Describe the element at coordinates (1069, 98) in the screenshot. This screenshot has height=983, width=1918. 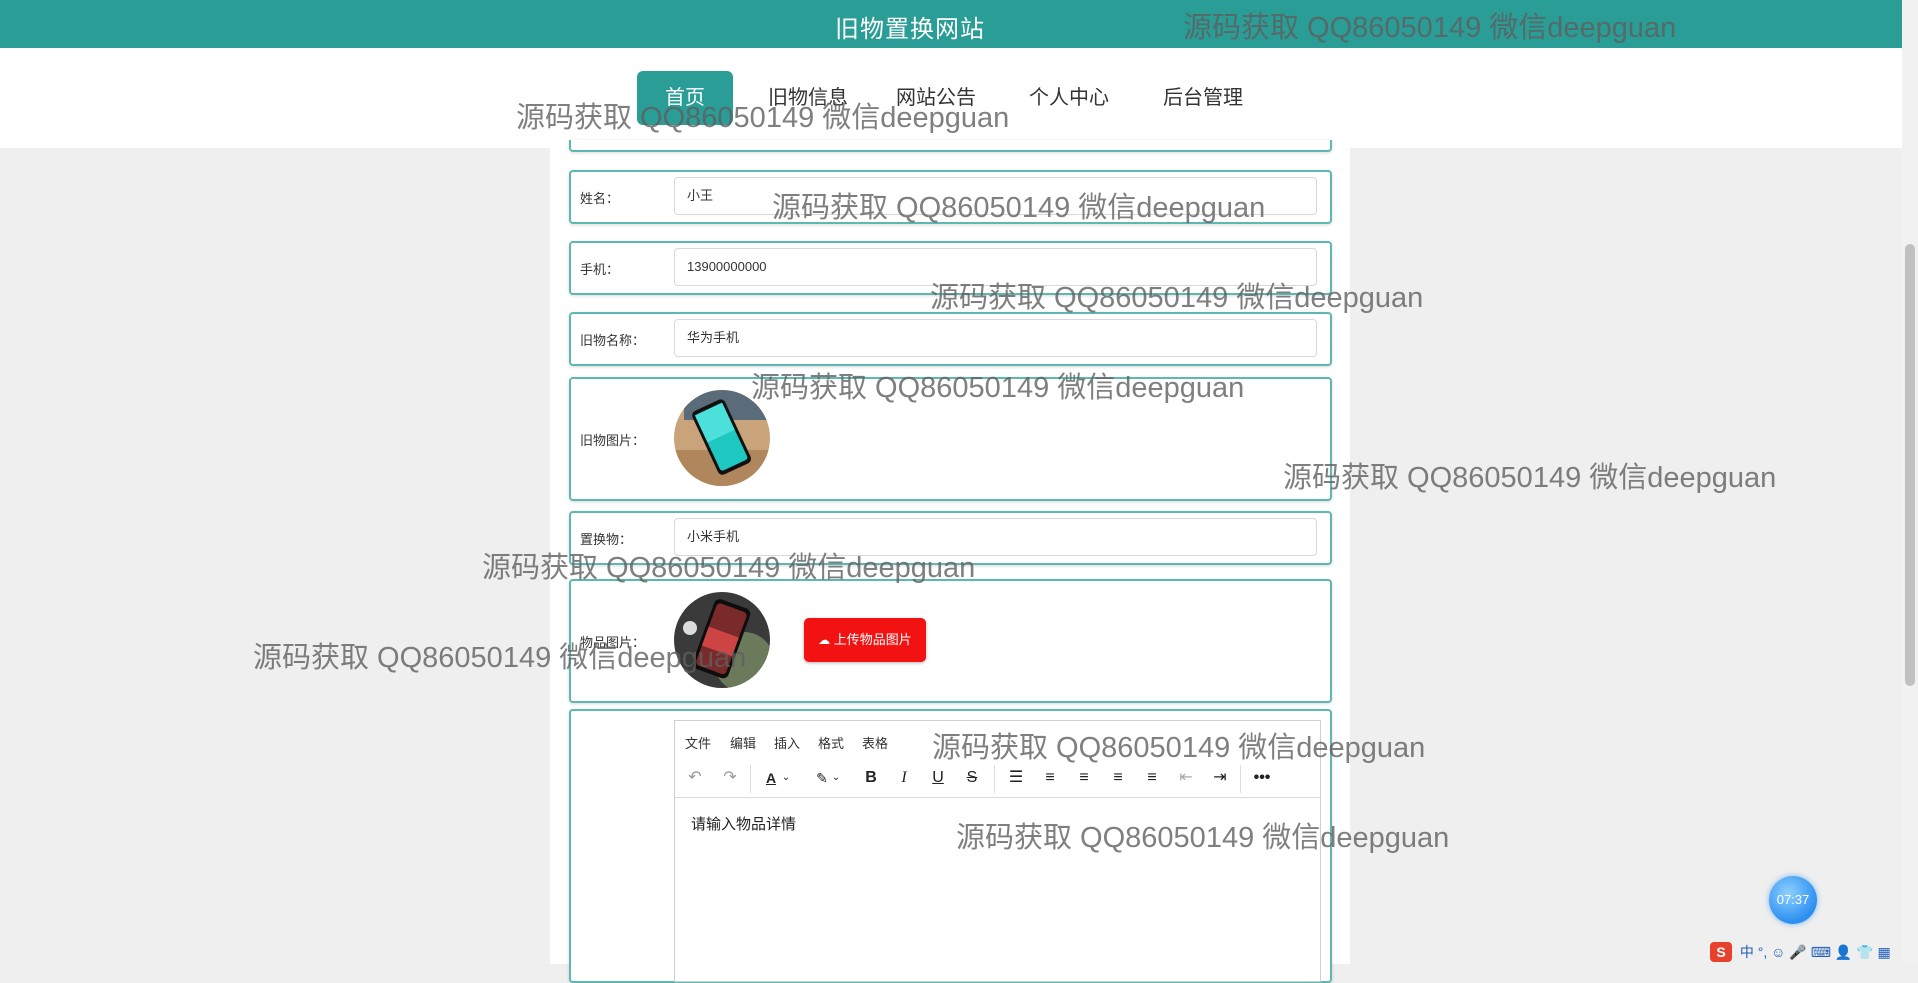
I see `nav-user-center: 个人中心` at that location.